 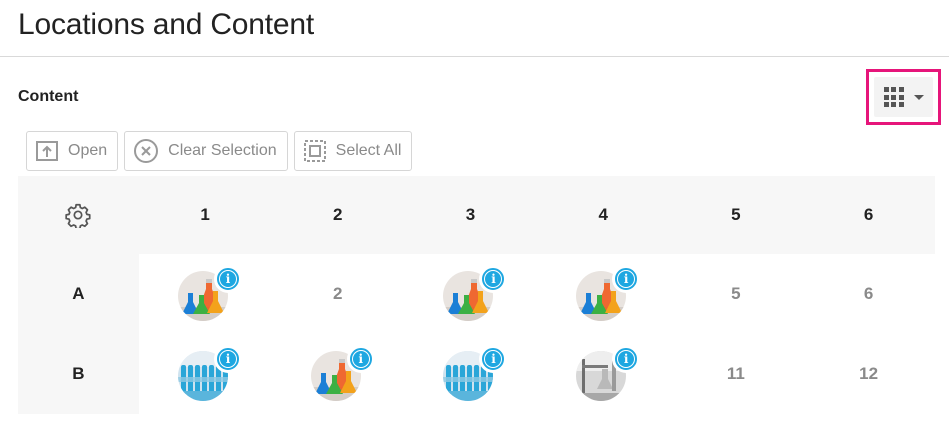 I want to click on grid-cell-a5: 5, so click(x=736, y=294).